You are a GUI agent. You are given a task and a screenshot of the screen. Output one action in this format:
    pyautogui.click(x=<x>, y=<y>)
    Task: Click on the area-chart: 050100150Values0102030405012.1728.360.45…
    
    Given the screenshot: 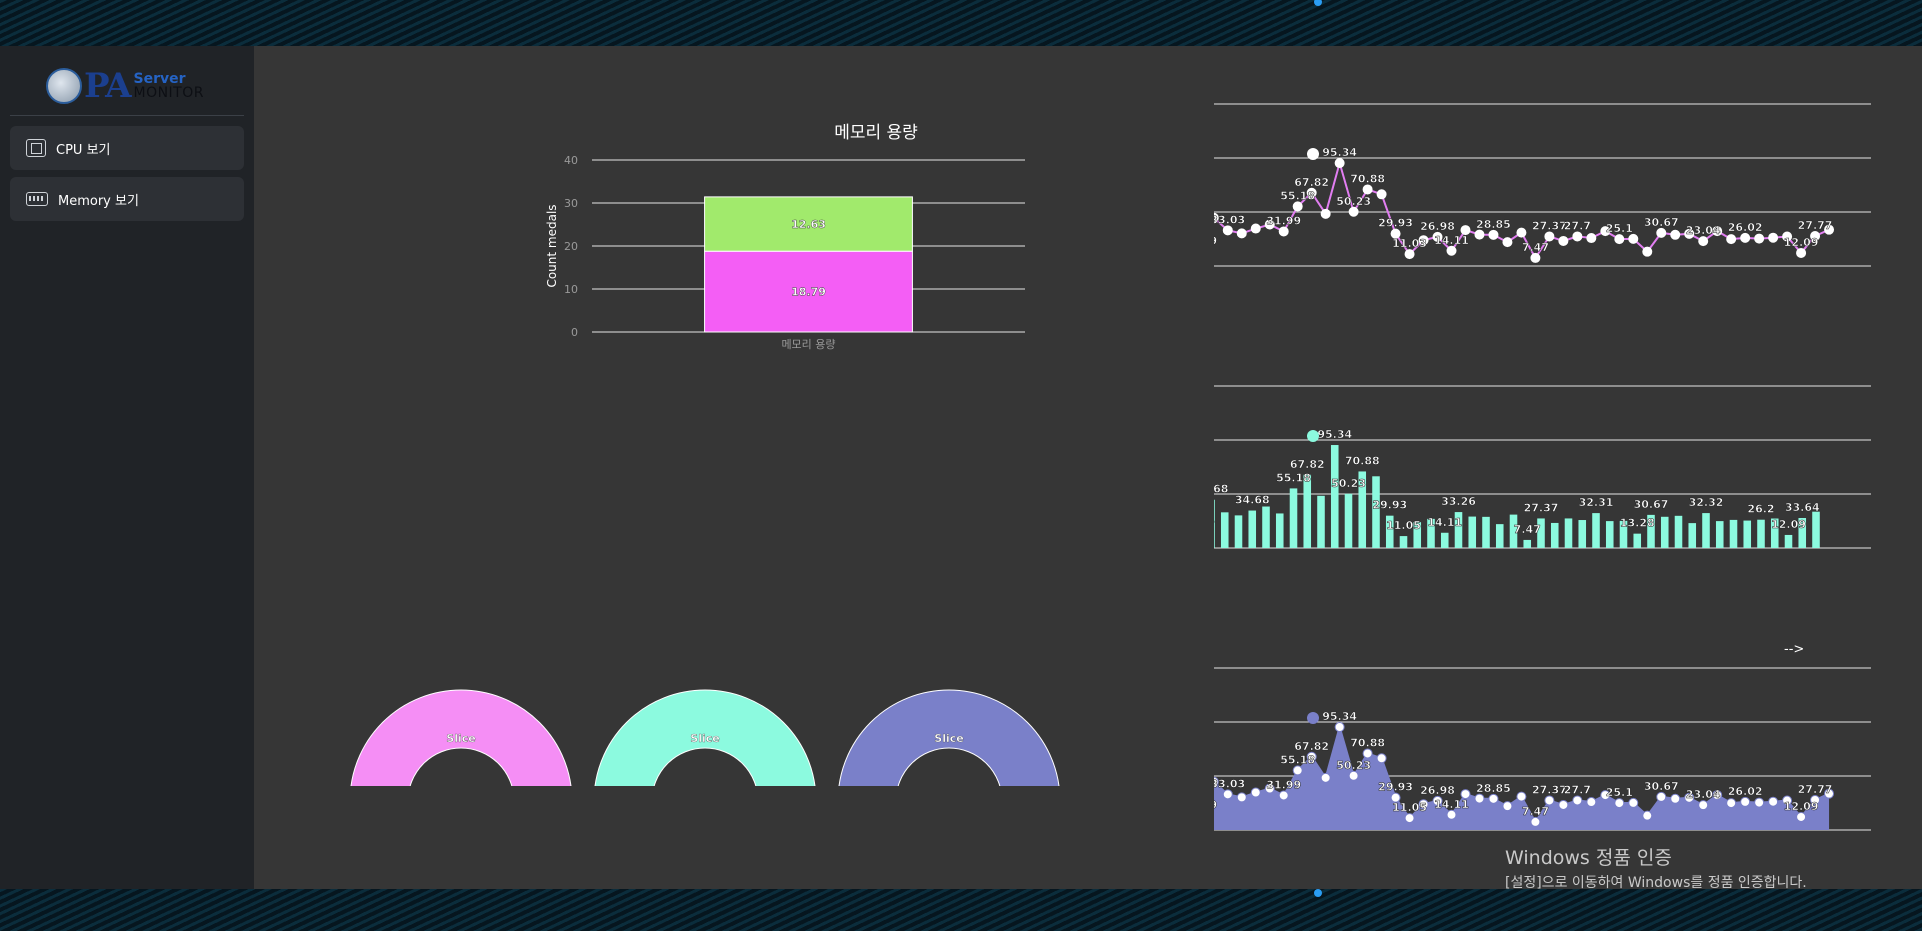 What is the action you would take?
    pyautogui.click(x=1542, y=752)
    